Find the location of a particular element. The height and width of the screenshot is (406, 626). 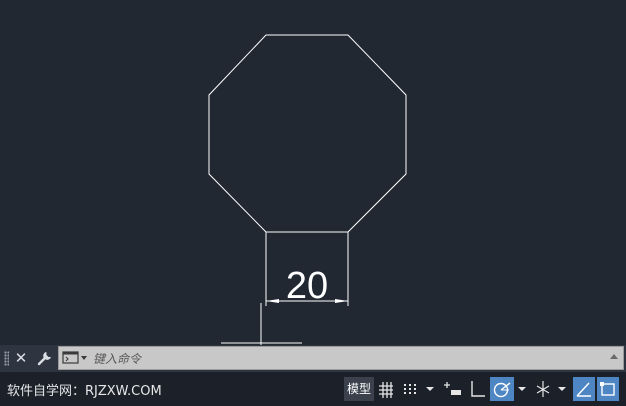

ortho-mode-icon is located at coordinates (478, 389).